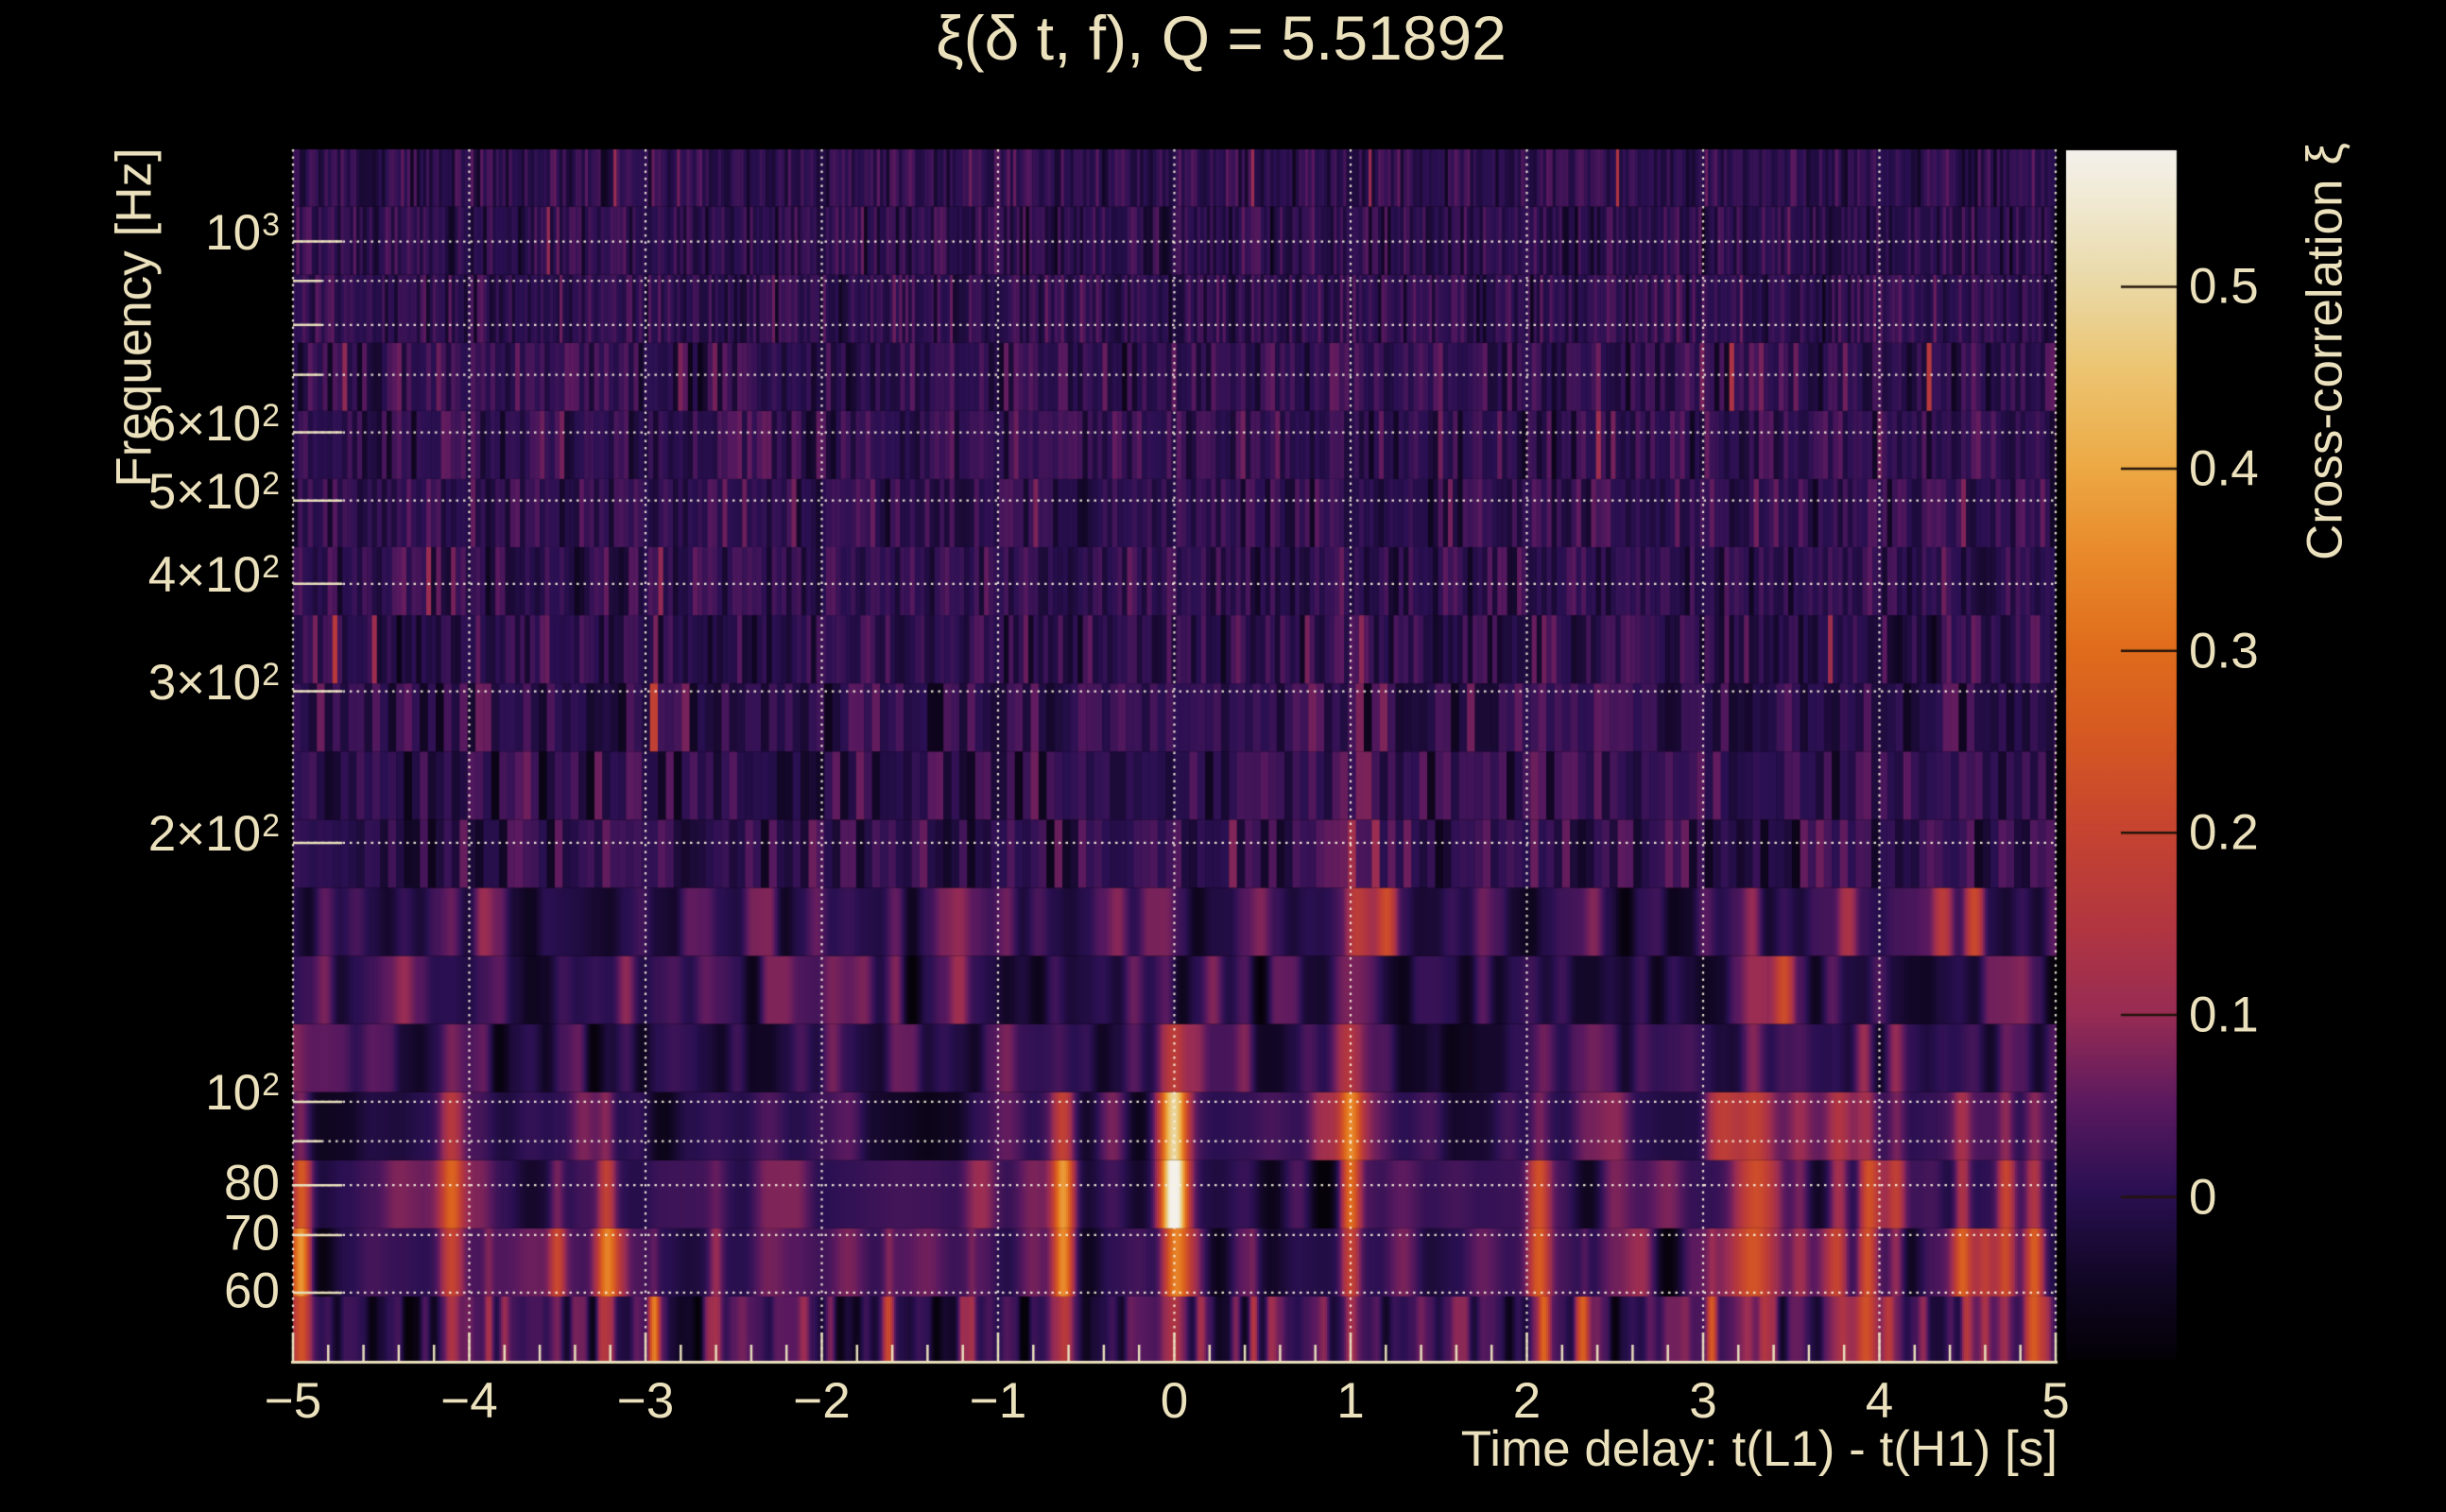  I want to click on y-tick-base: 6×10, so click(205, 423).